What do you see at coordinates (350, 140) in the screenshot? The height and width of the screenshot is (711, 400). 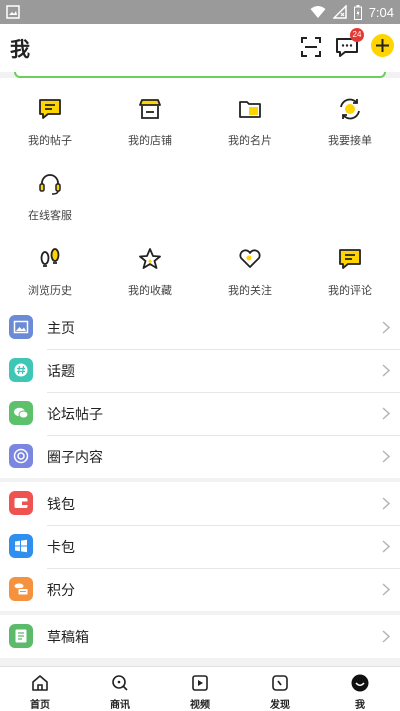 I see `grid-label: 我要接单` at bounding box center [350, 140].